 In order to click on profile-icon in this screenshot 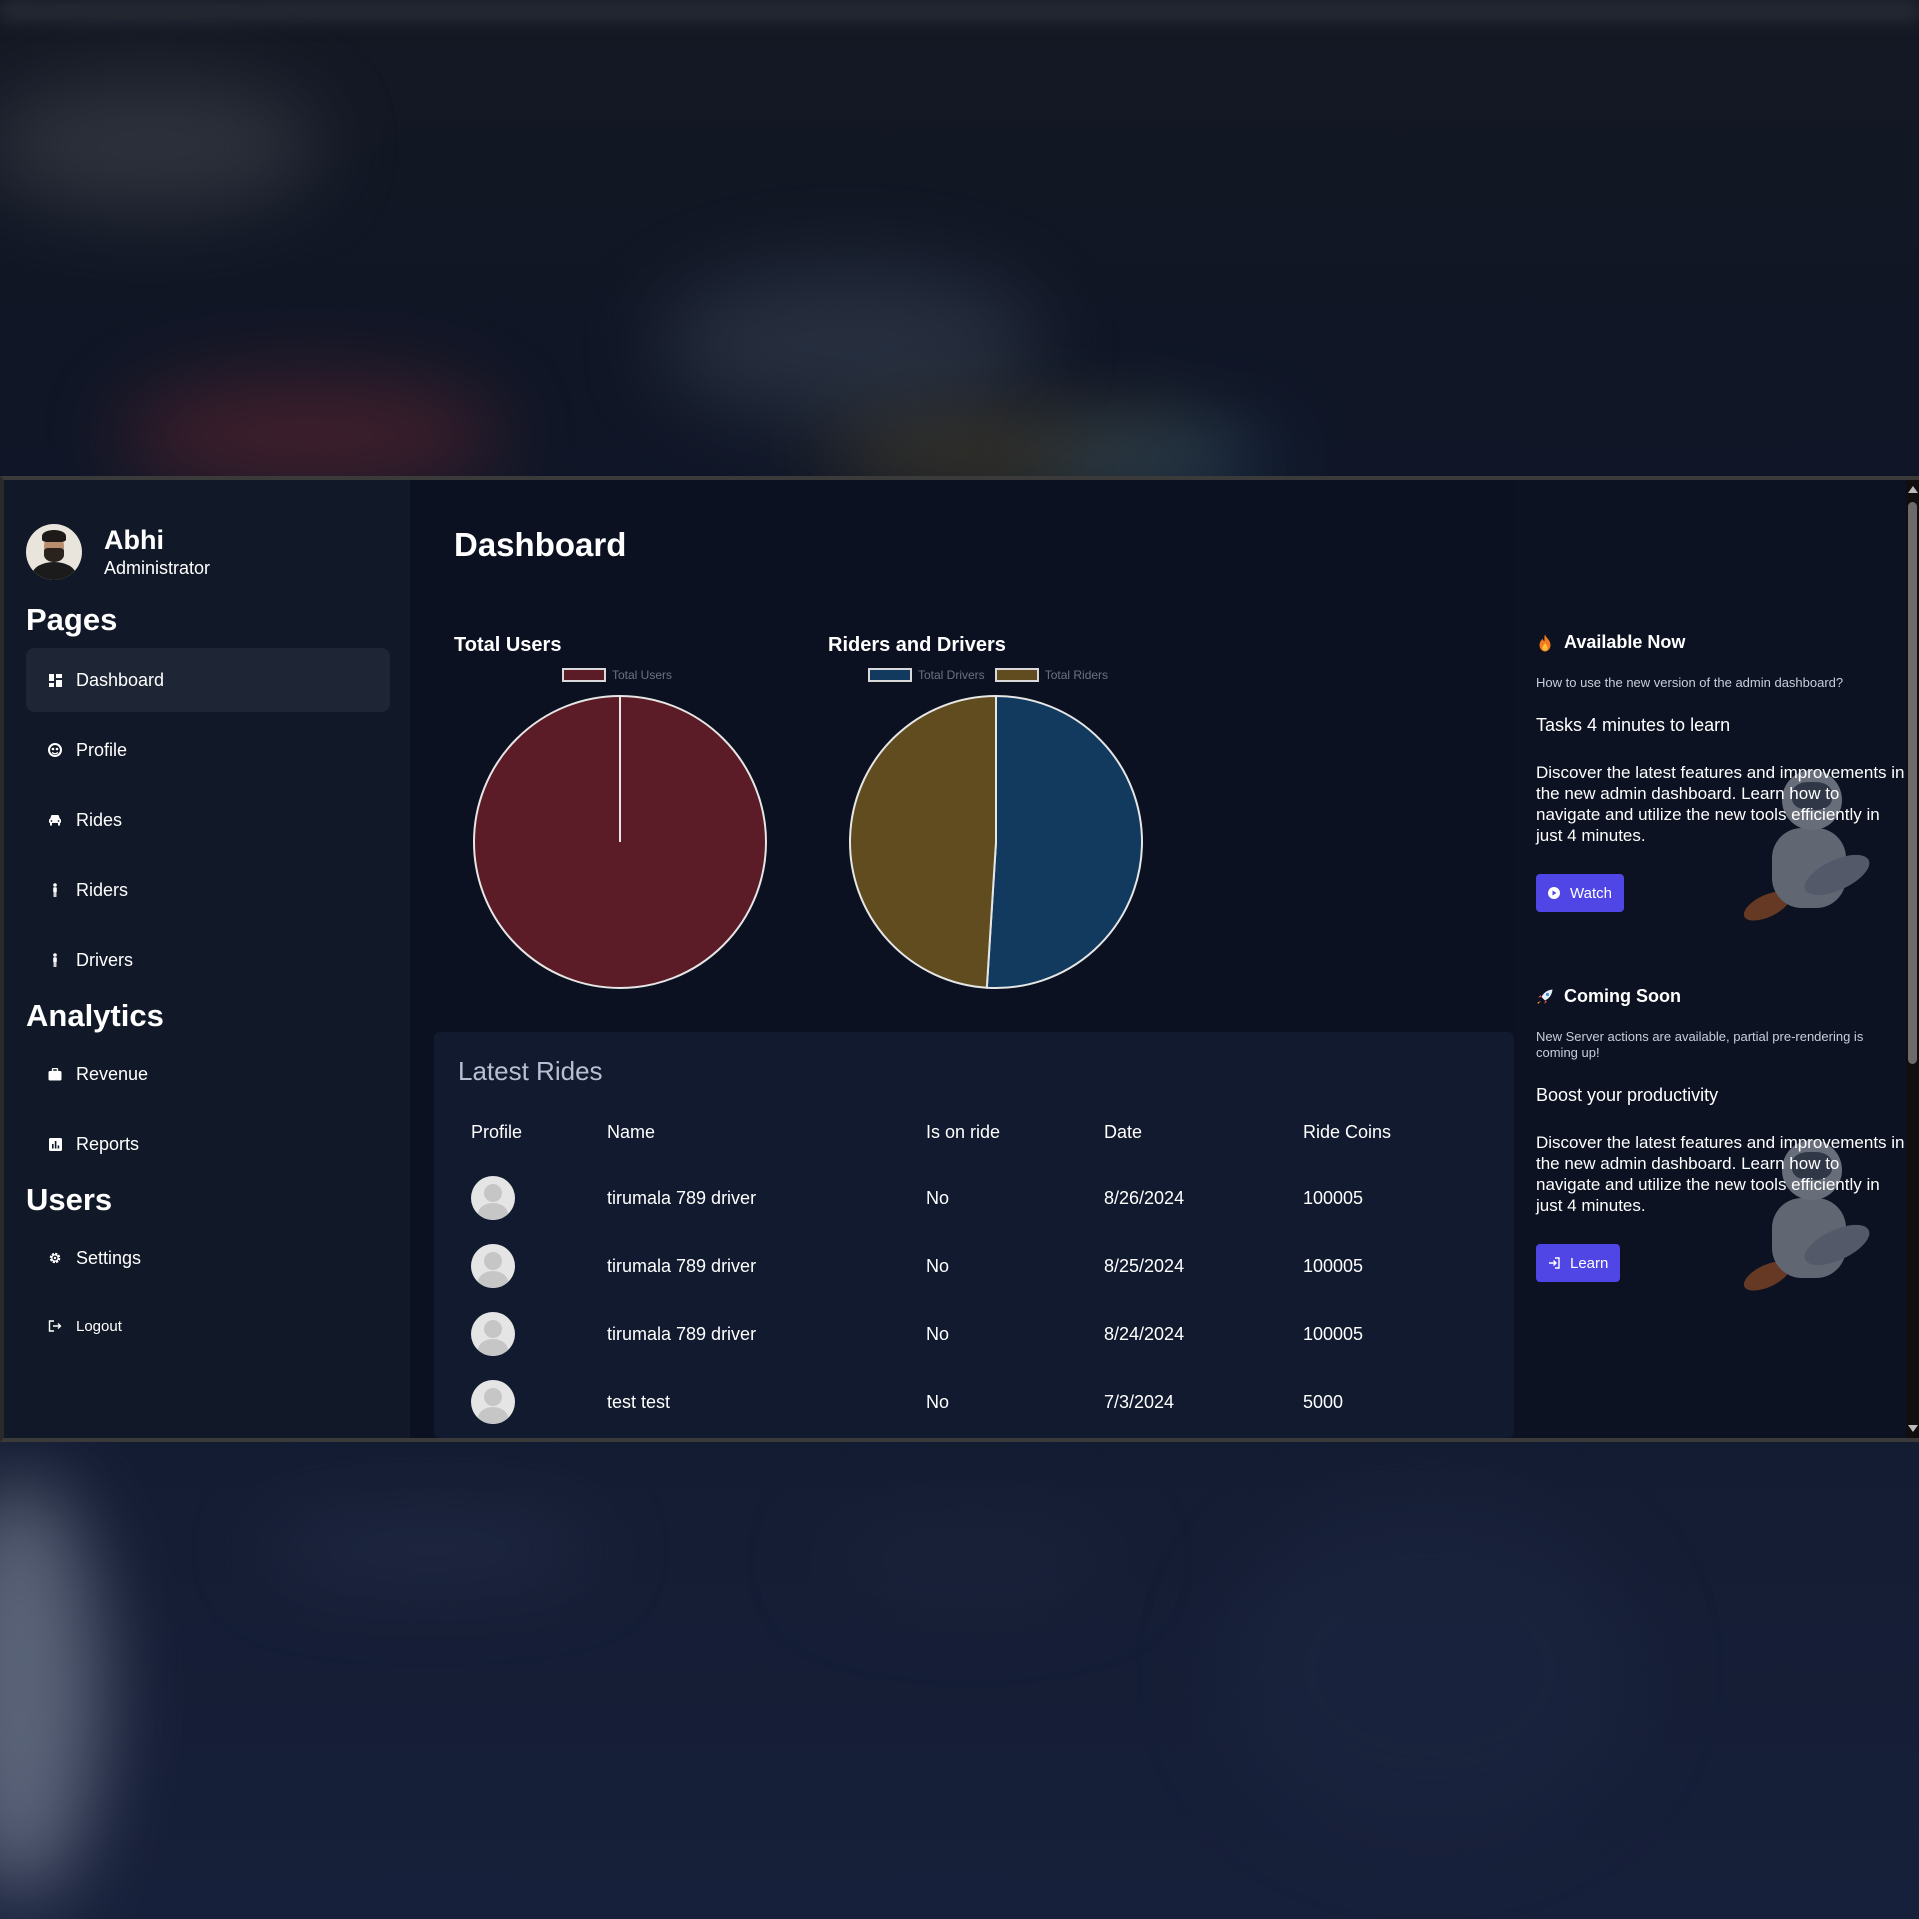, I will do `click(55, 750)`.